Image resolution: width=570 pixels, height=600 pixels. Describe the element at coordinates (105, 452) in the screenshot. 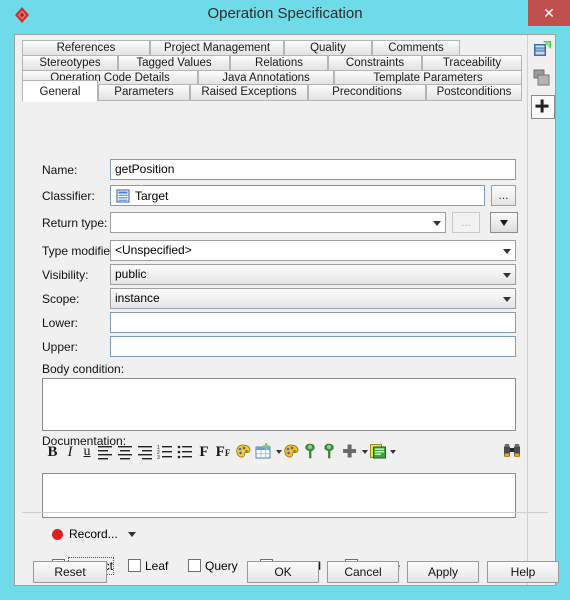

I see `align-left-icon` at that location.